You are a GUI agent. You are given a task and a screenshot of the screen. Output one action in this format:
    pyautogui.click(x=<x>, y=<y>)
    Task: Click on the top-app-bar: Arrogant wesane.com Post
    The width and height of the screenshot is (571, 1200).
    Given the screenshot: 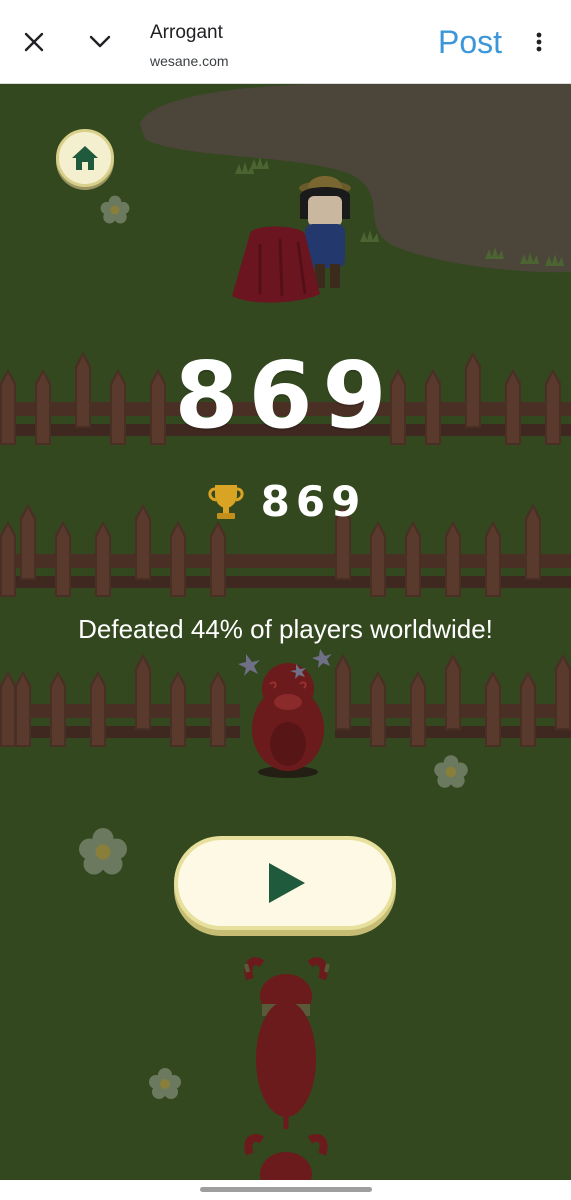 What is the action you would take?
    pyautogui.click(x=285, y=42)
    